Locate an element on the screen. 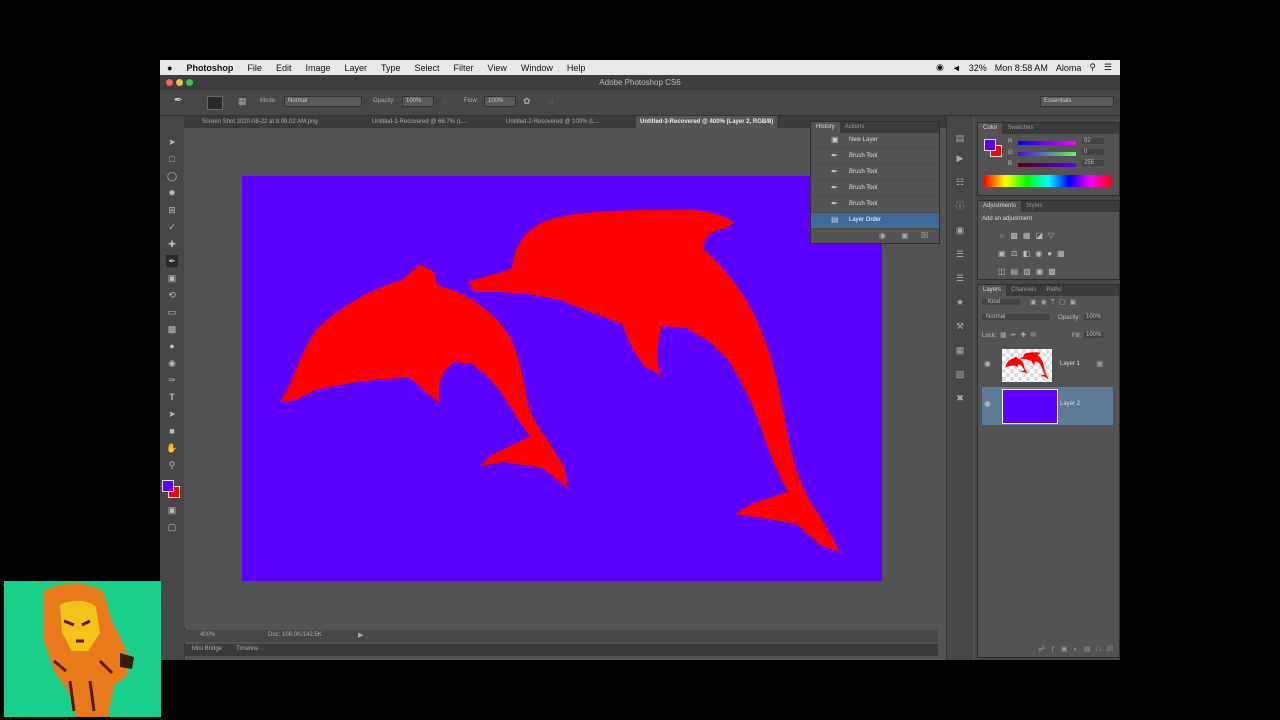  lasso-tool-icon: ◯ is located at coordinates (172, 176).